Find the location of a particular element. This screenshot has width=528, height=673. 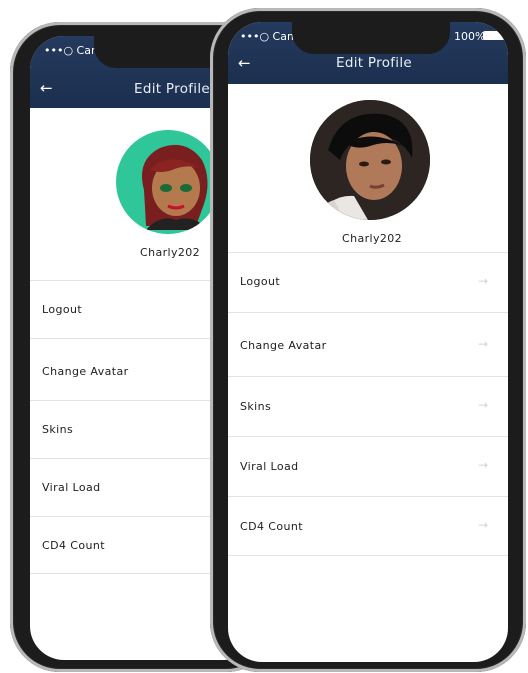

menu-item-logout: Logout → is located at coordinates (368, 282).